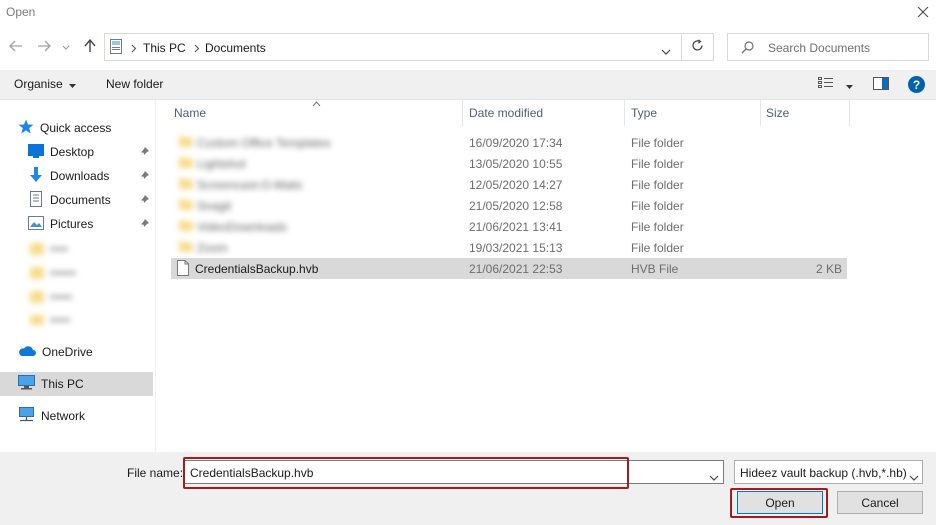 The image size is (936, 525). I want to click on column-header-size: Size, so click(777, 113).